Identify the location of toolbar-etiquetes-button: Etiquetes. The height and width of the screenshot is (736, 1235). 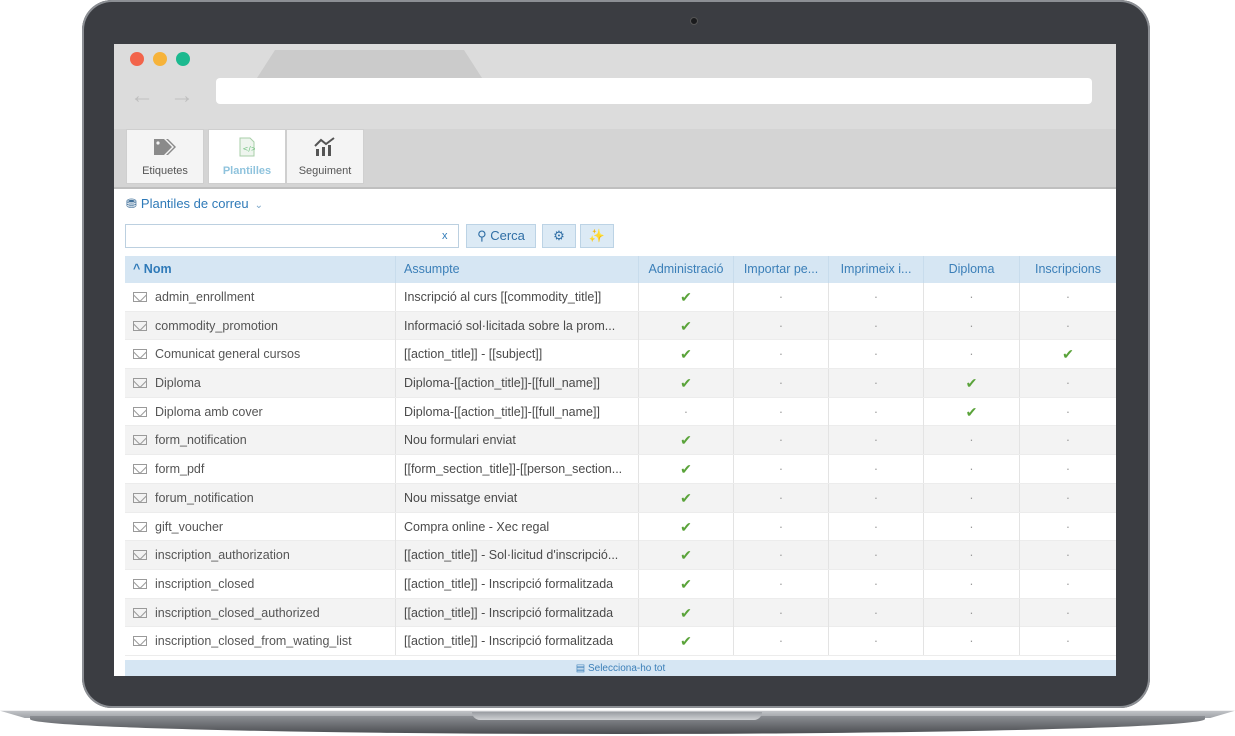
(165, 156).